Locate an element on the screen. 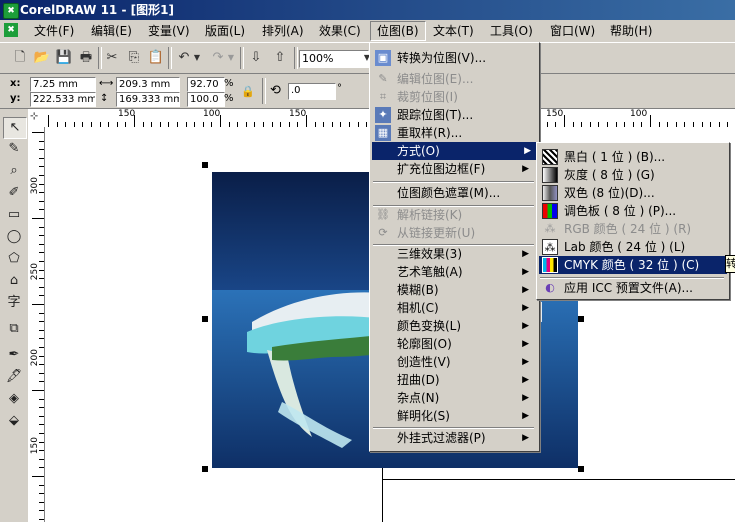  menu-tools: 工具(O) is located at coordinates (511, 31).